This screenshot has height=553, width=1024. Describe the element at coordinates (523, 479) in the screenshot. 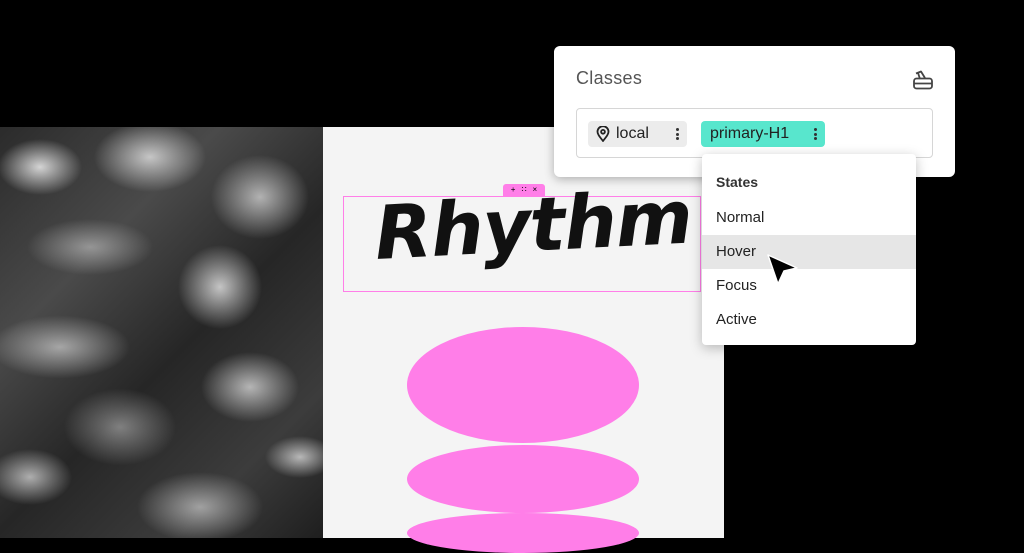

I see `pink-ellipse-medium` at that location.